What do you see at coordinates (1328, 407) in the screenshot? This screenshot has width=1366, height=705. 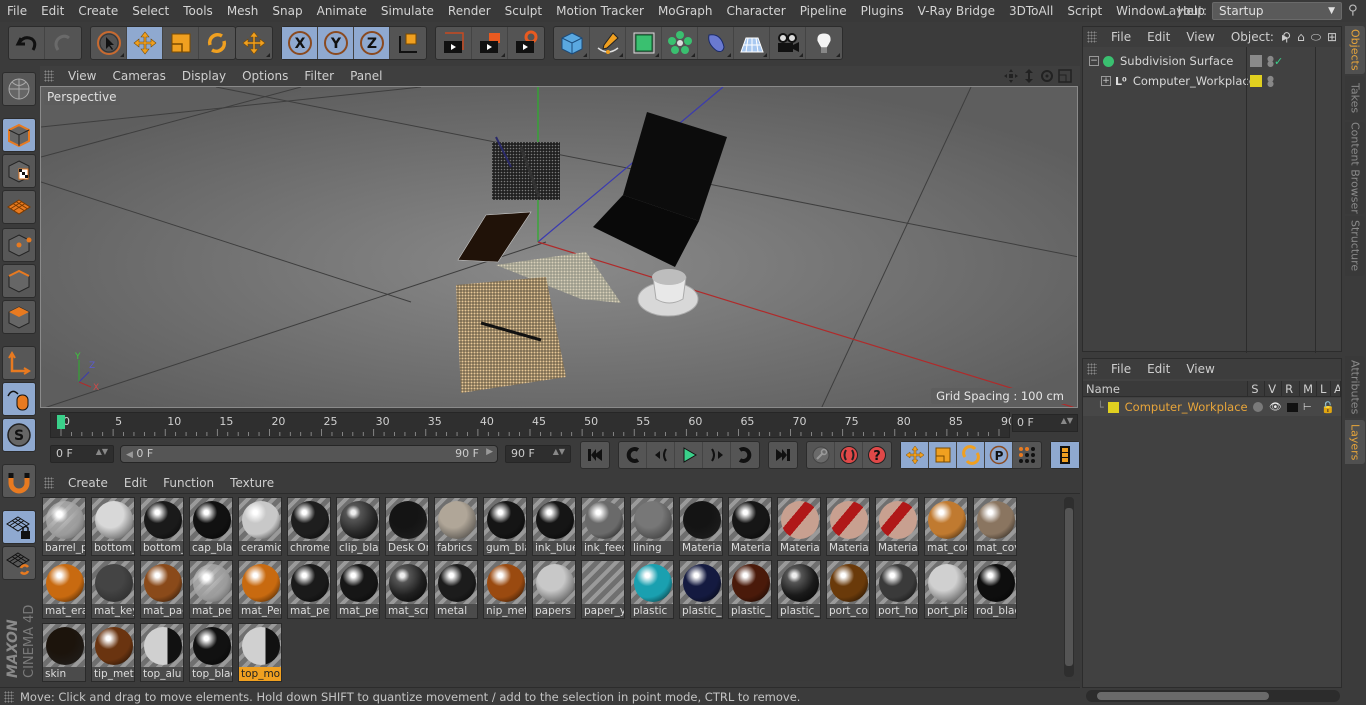 I see `lock-open-icon: 🔓` at bounding box center [1328, 407].